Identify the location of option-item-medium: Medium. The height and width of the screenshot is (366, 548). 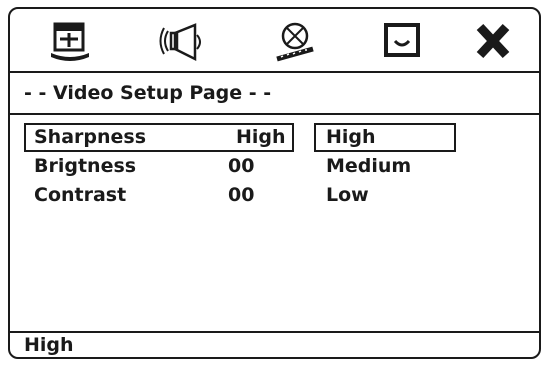
(386, 166).